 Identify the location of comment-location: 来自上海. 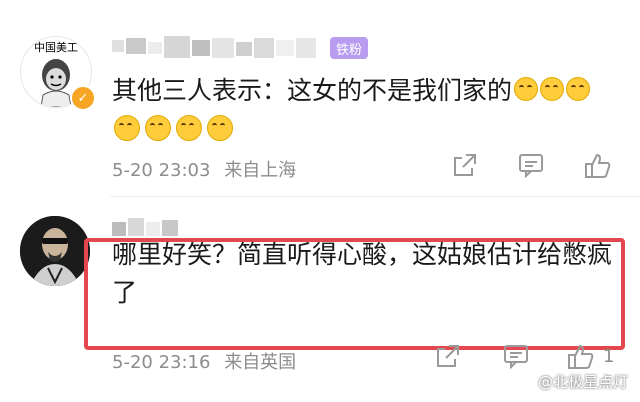
(260, 170).